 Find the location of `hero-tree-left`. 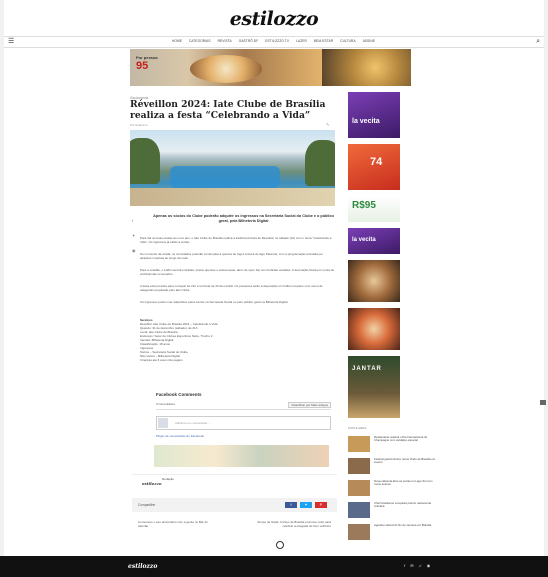

hero-tree-left is located at coordinates (145, 161).